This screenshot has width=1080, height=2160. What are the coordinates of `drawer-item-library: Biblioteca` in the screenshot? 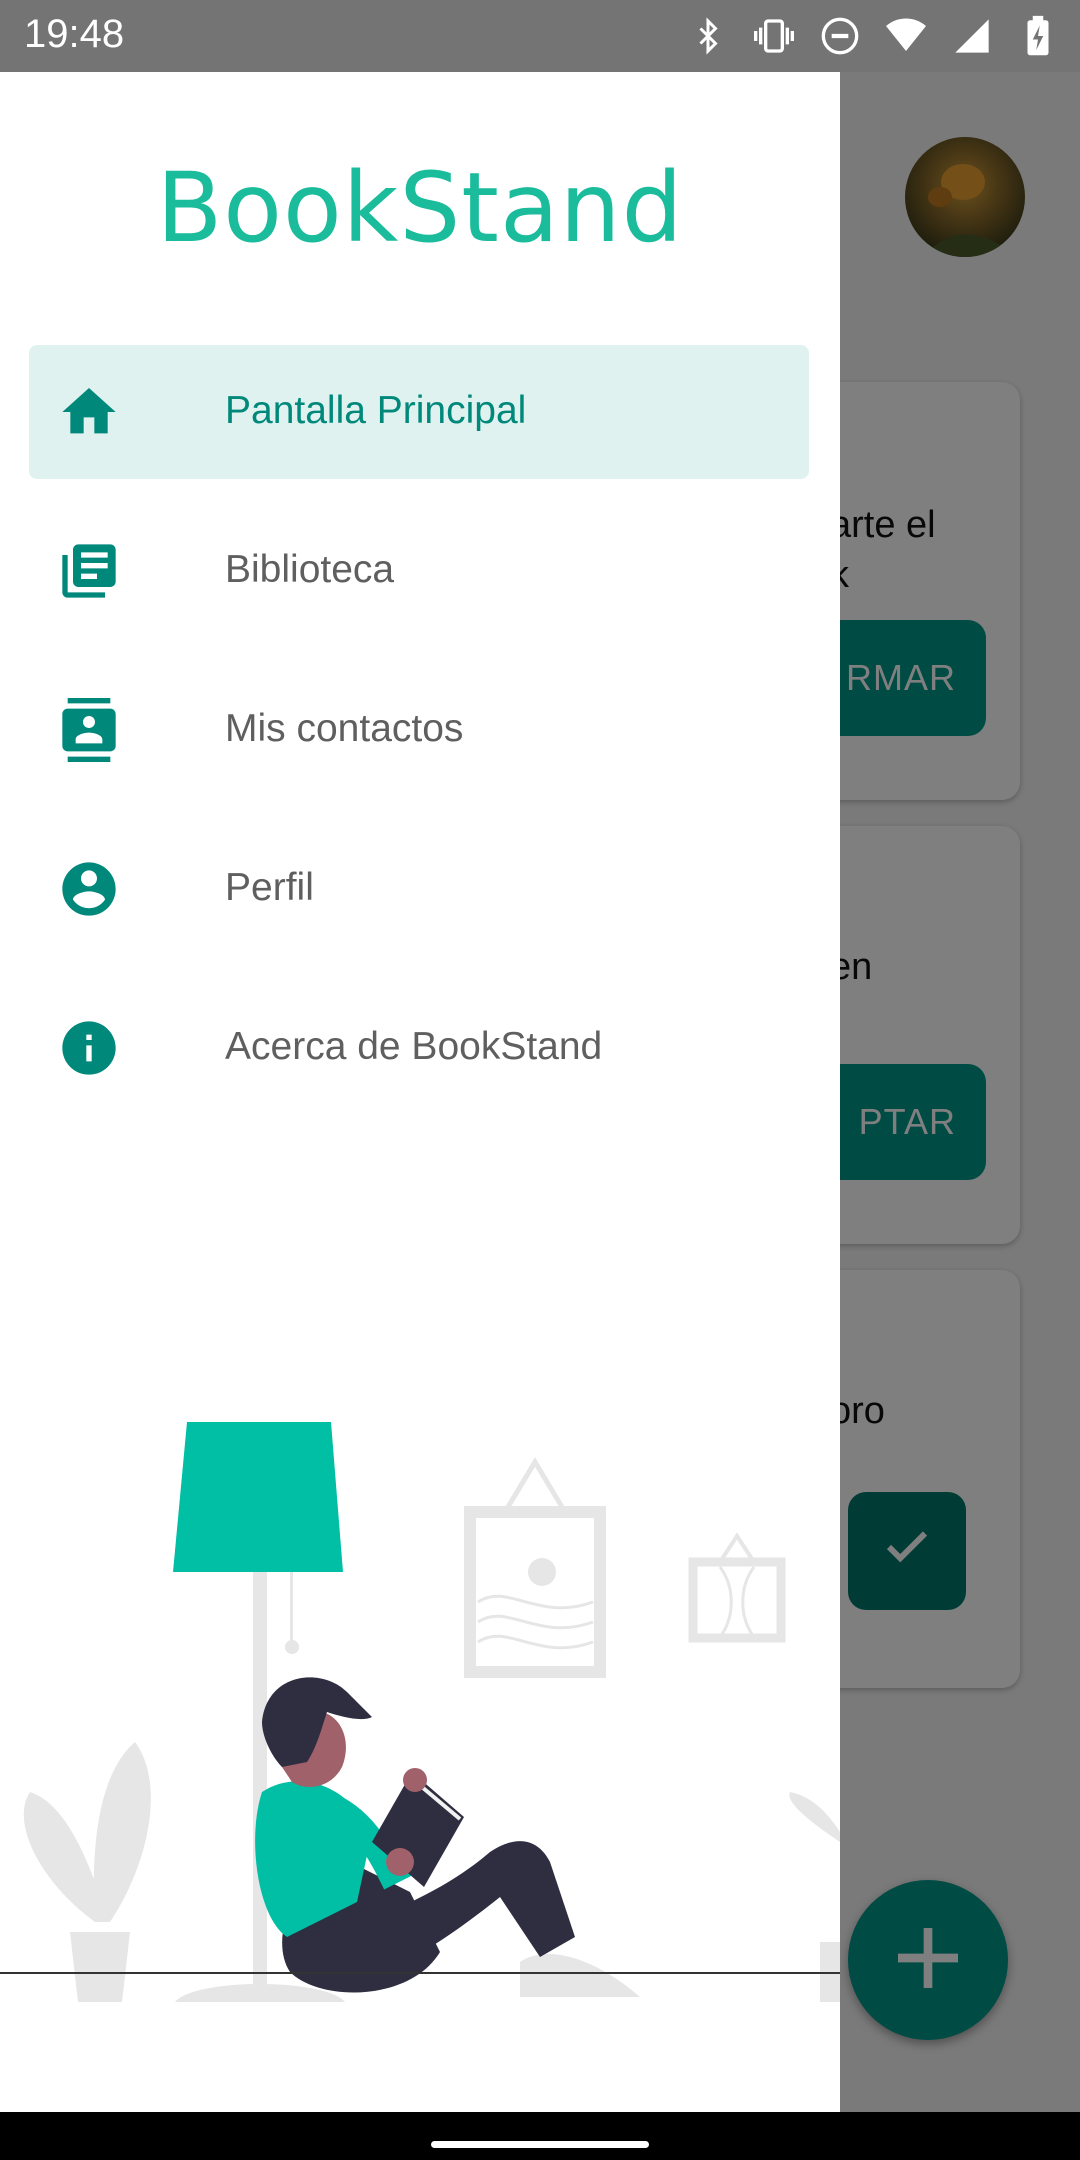 It's located at (419, 571).